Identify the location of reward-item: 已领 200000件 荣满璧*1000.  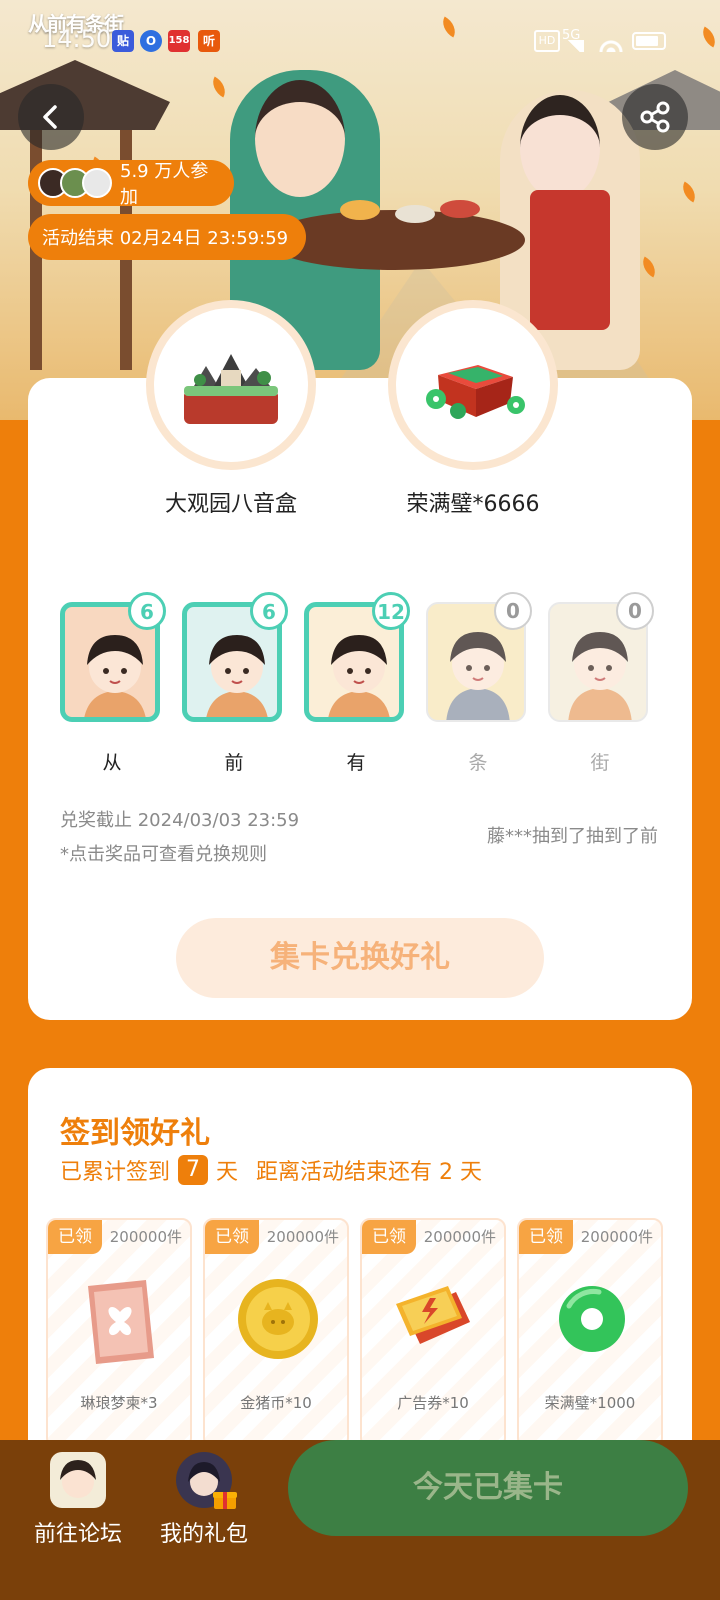
(590, 1333).